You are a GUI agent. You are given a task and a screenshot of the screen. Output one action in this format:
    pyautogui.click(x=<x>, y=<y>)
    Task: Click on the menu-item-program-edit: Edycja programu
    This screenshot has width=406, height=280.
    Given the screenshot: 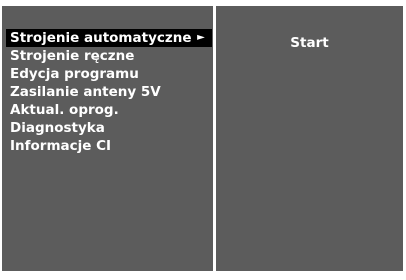 What is the action you would take?
    pyautogui.click(x=109, y=74)
    